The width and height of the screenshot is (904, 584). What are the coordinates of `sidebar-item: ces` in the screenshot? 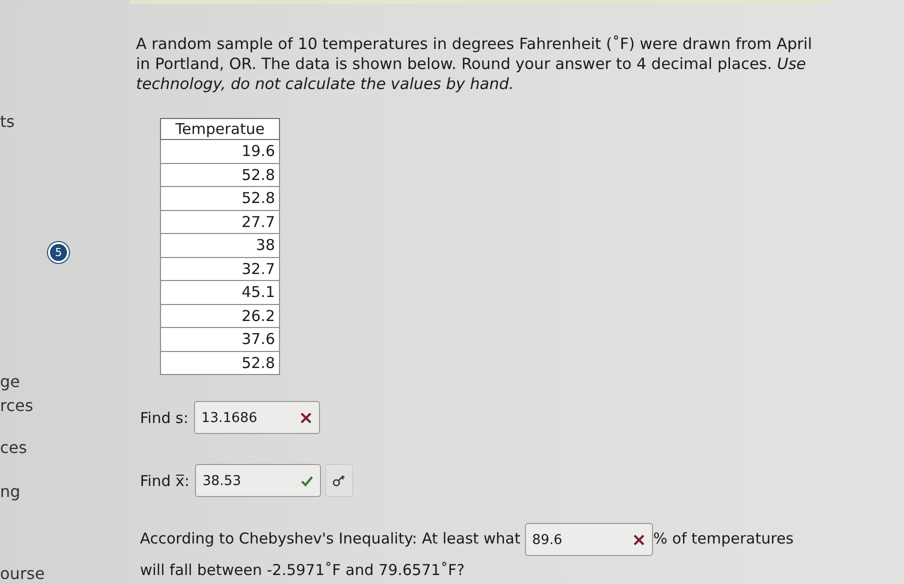 It's located at (13, 447).